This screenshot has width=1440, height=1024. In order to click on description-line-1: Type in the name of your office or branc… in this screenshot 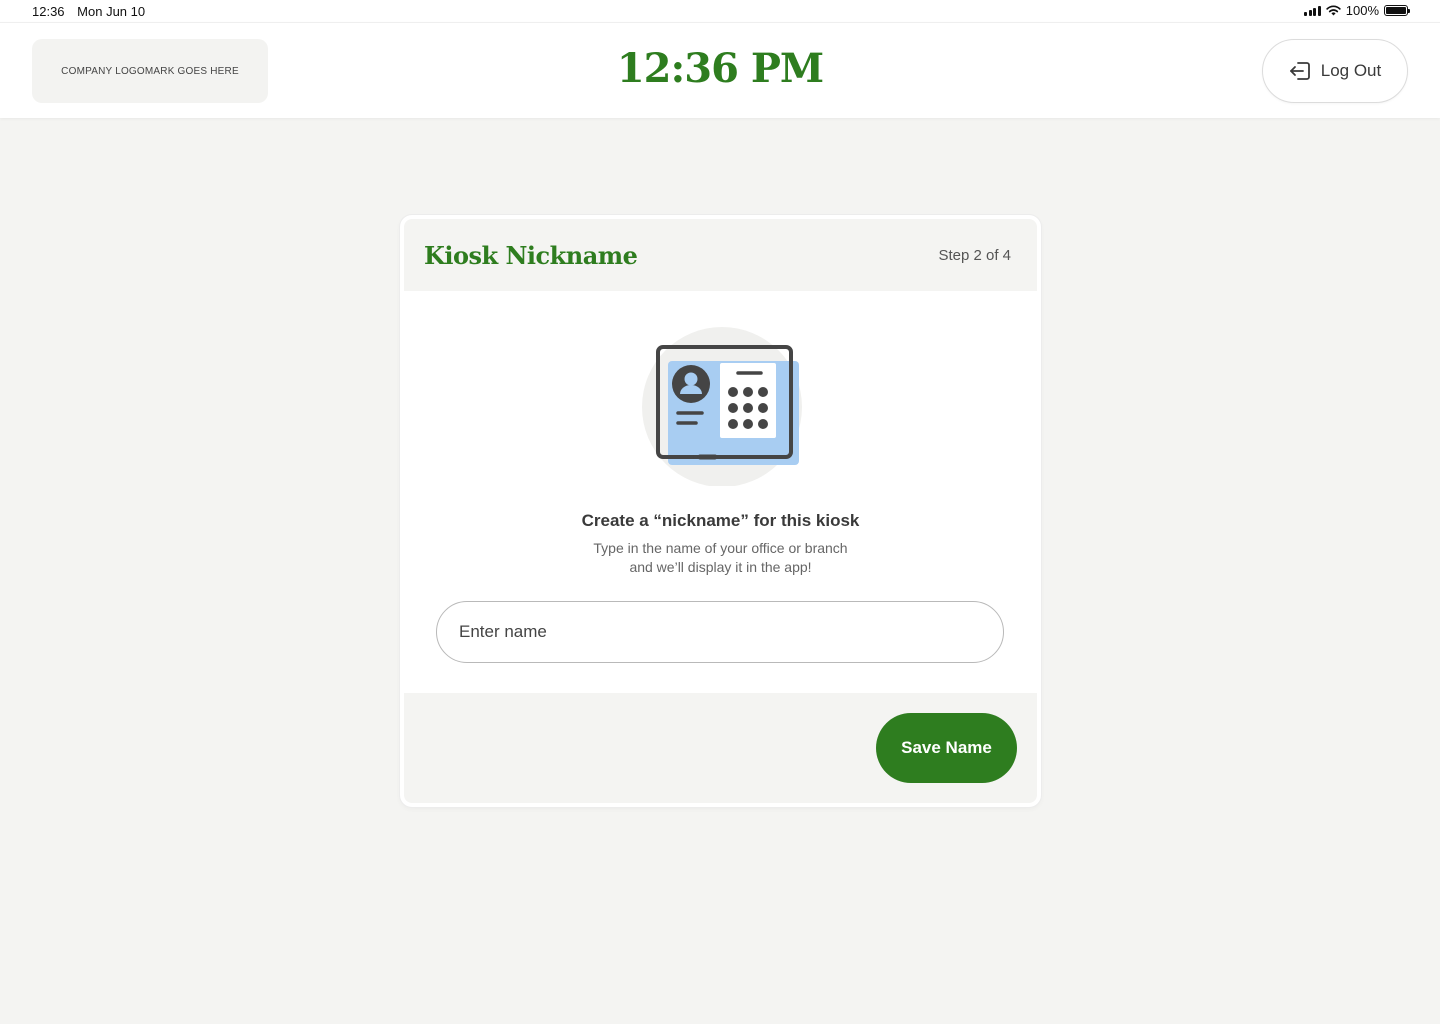, I will do `click(720, 548)`.